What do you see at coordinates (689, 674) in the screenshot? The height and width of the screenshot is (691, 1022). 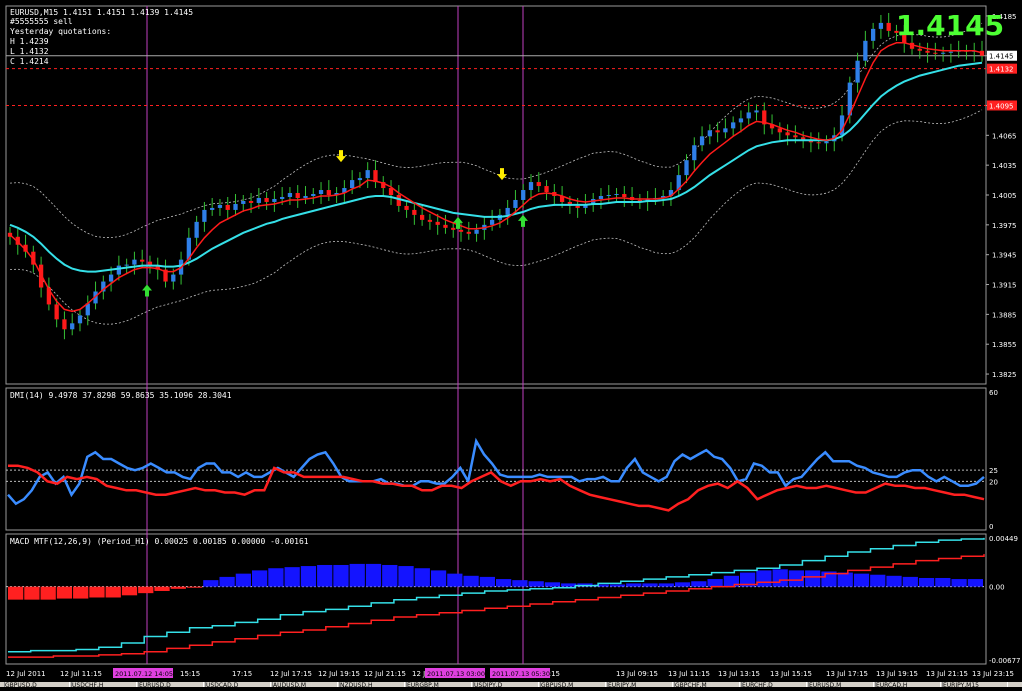 I see `time-axis-label: 13 Jul 11:15` at bounding box center [689, 674].